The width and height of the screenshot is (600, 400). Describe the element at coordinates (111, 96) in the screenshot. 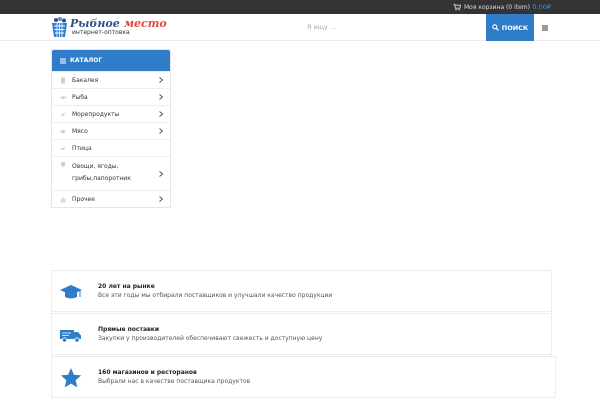

I see `catalog-item-fish: Рыба` at that location.